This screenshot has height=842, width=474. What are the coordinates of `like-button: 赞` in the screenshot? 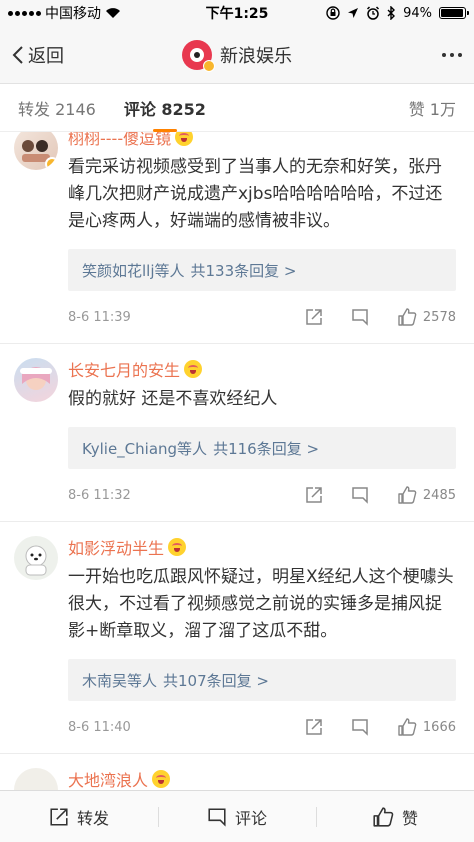 It's located at (395, 816).